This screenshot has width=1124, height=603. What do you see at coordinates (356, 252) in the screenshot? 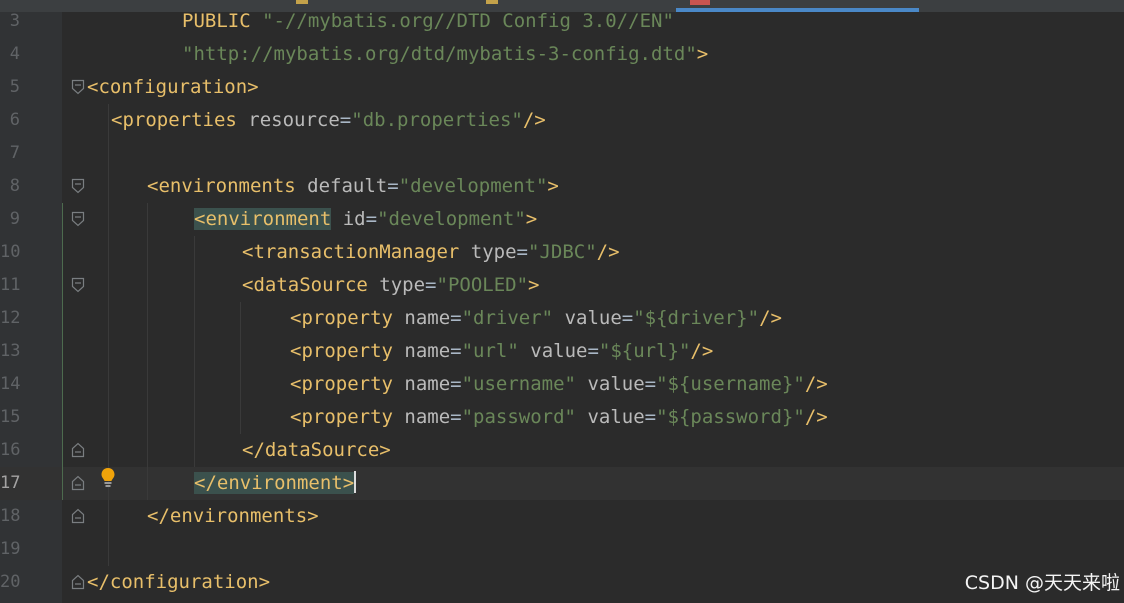
I see `code-token: <transactionManager` at bounding box center [356, 252].